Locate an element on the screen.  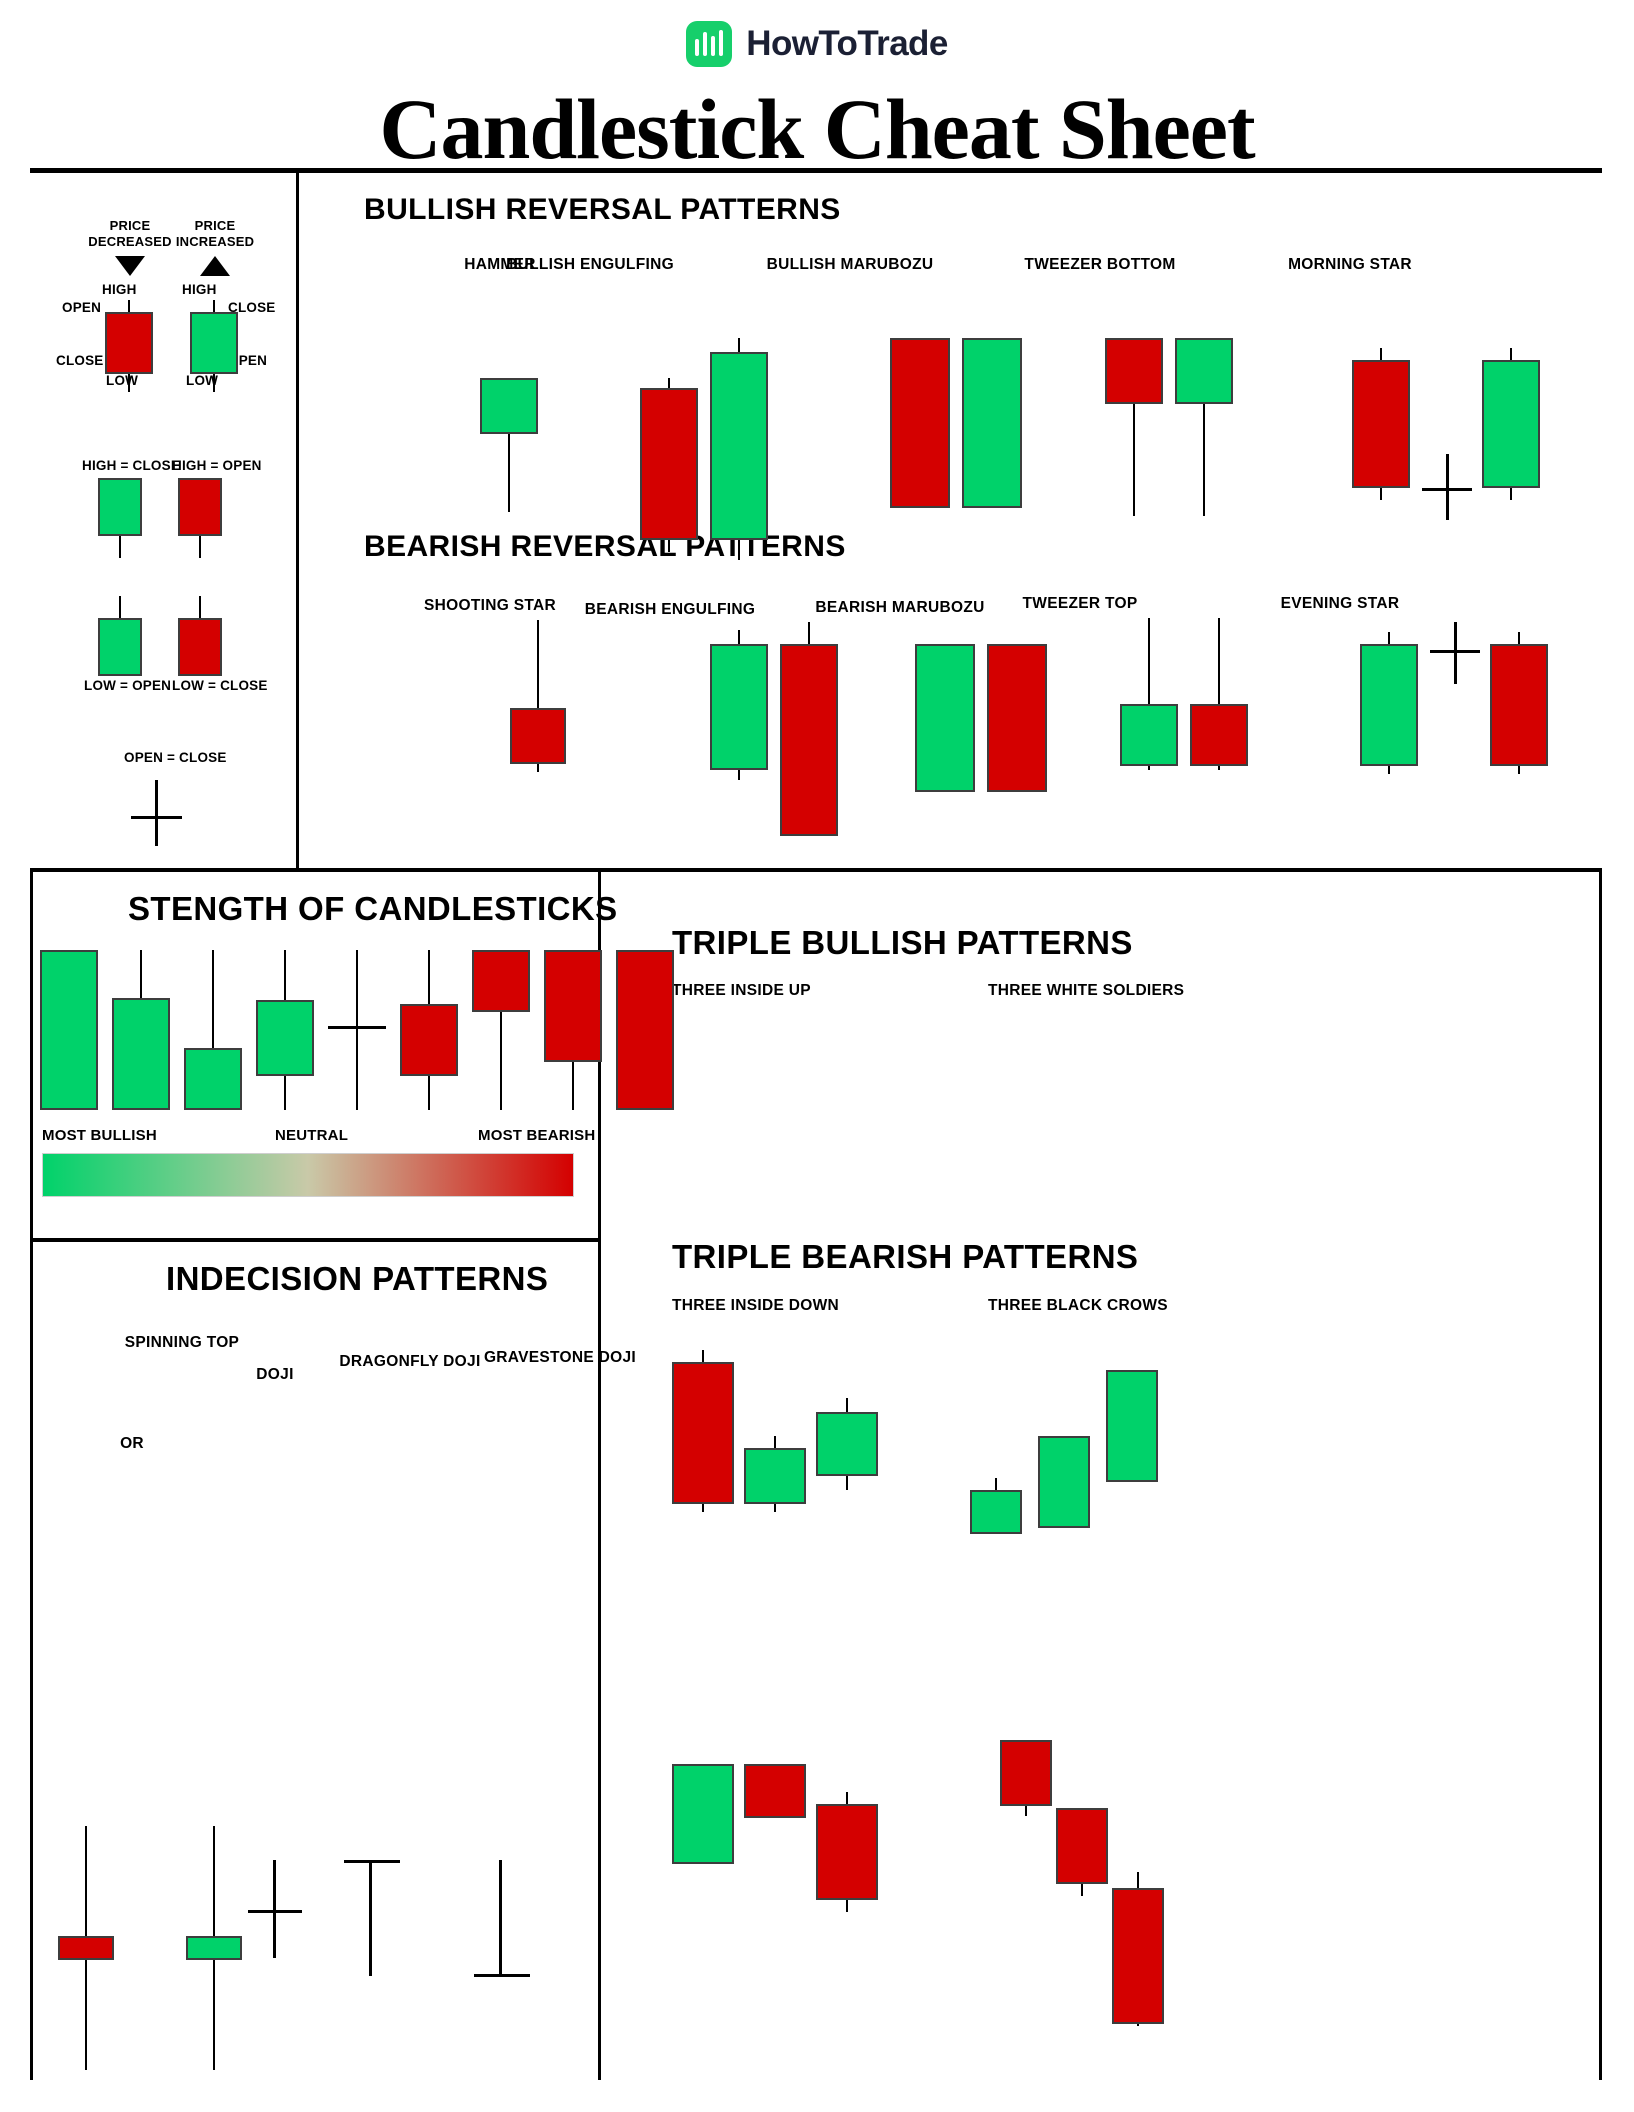
section-title-triple-bullish: TRIPLE BULLISH PATTERNS is located at coordinates (902, 942).